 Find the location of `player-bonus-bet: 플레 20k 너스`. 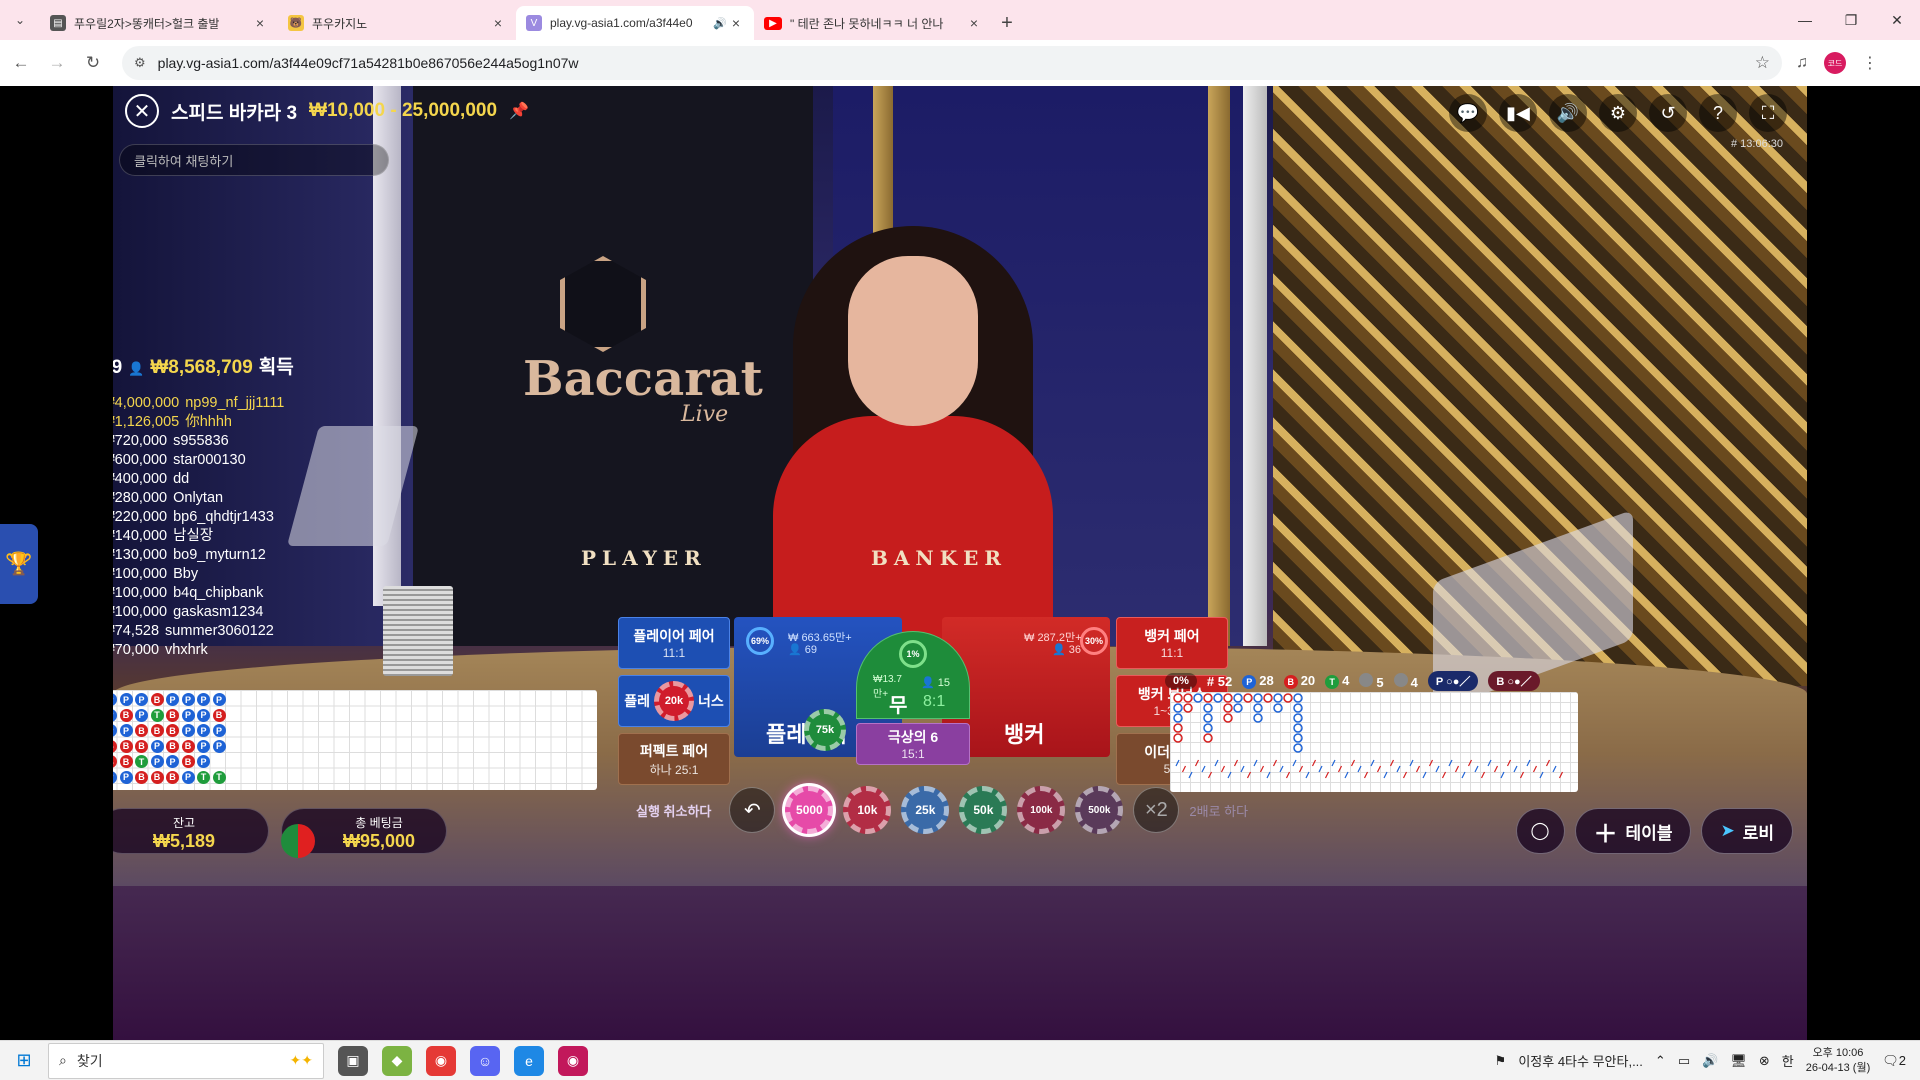

player-bonus-bet: 플레 20k 너스 is located at coordinates (674, 701).